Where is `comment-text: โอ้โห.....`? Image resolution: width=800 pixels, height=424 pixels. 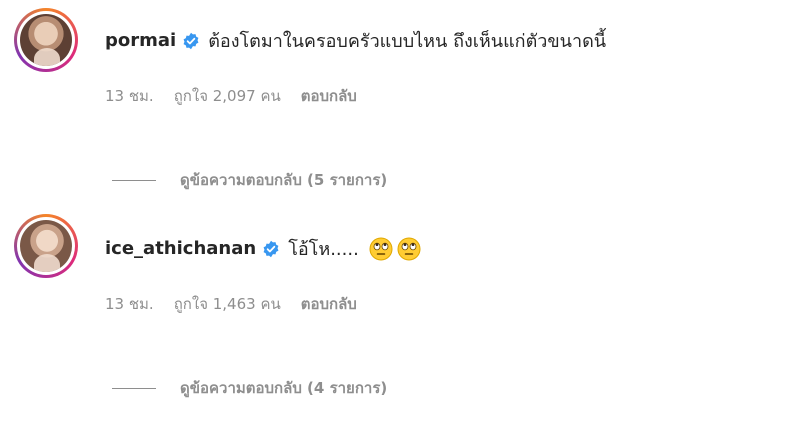
comment-text: โอ้โห..... is located at coordinates (323, 249).